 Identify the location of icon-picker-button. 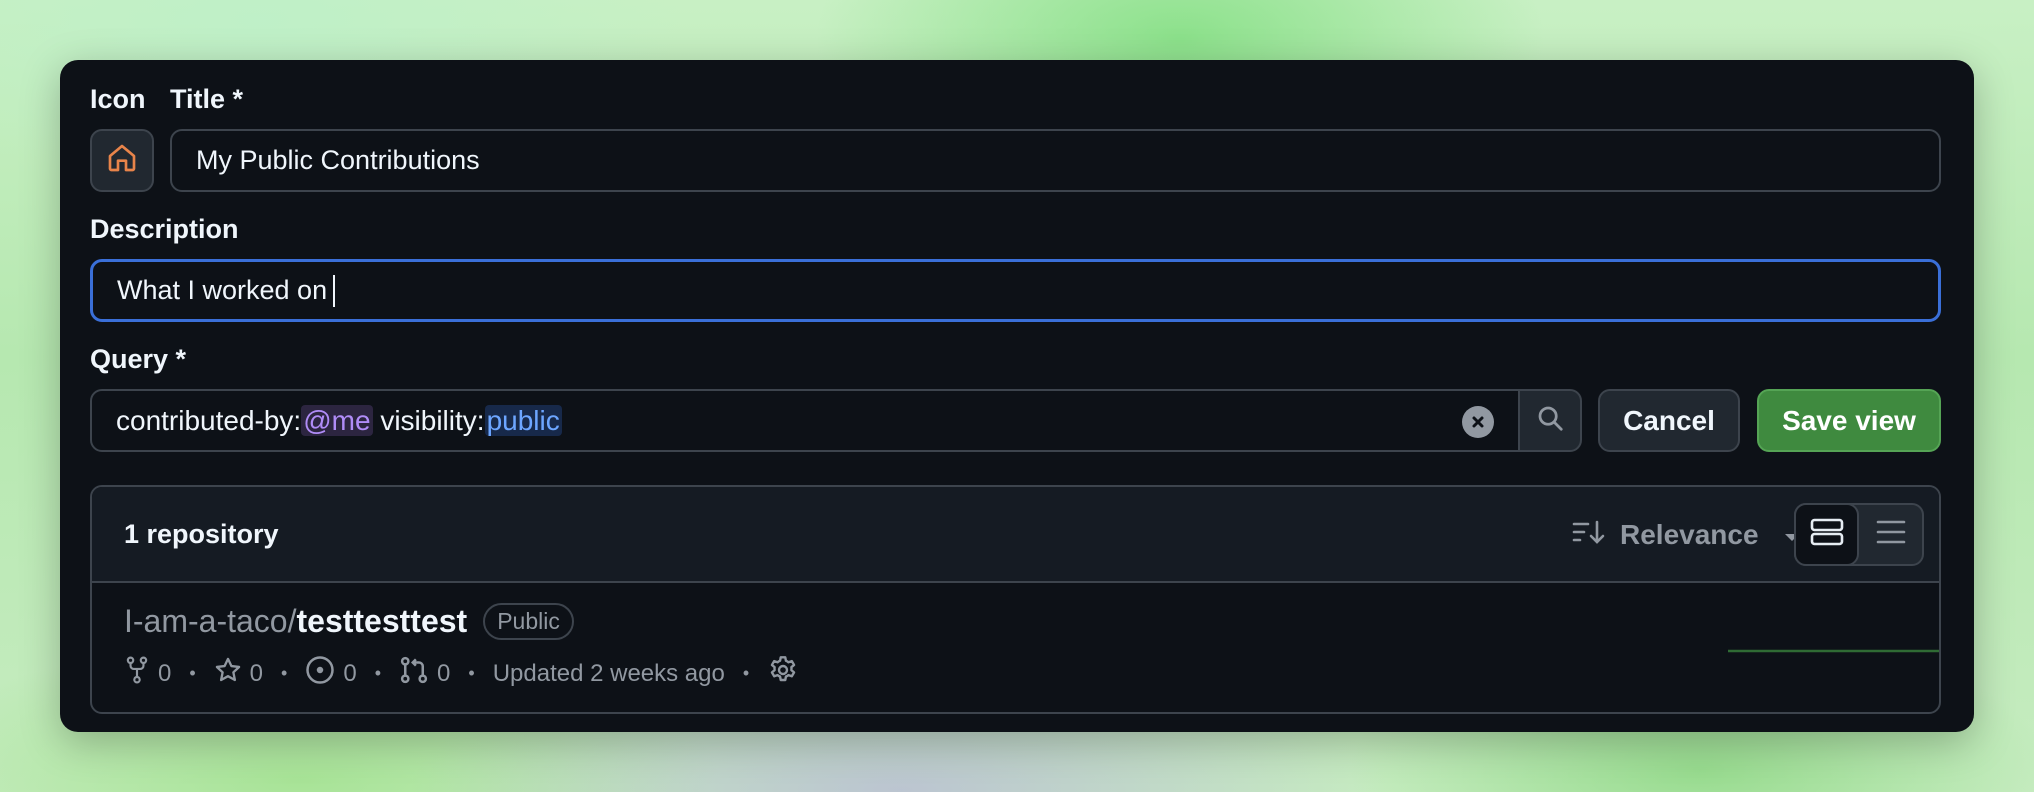
(122, 160).